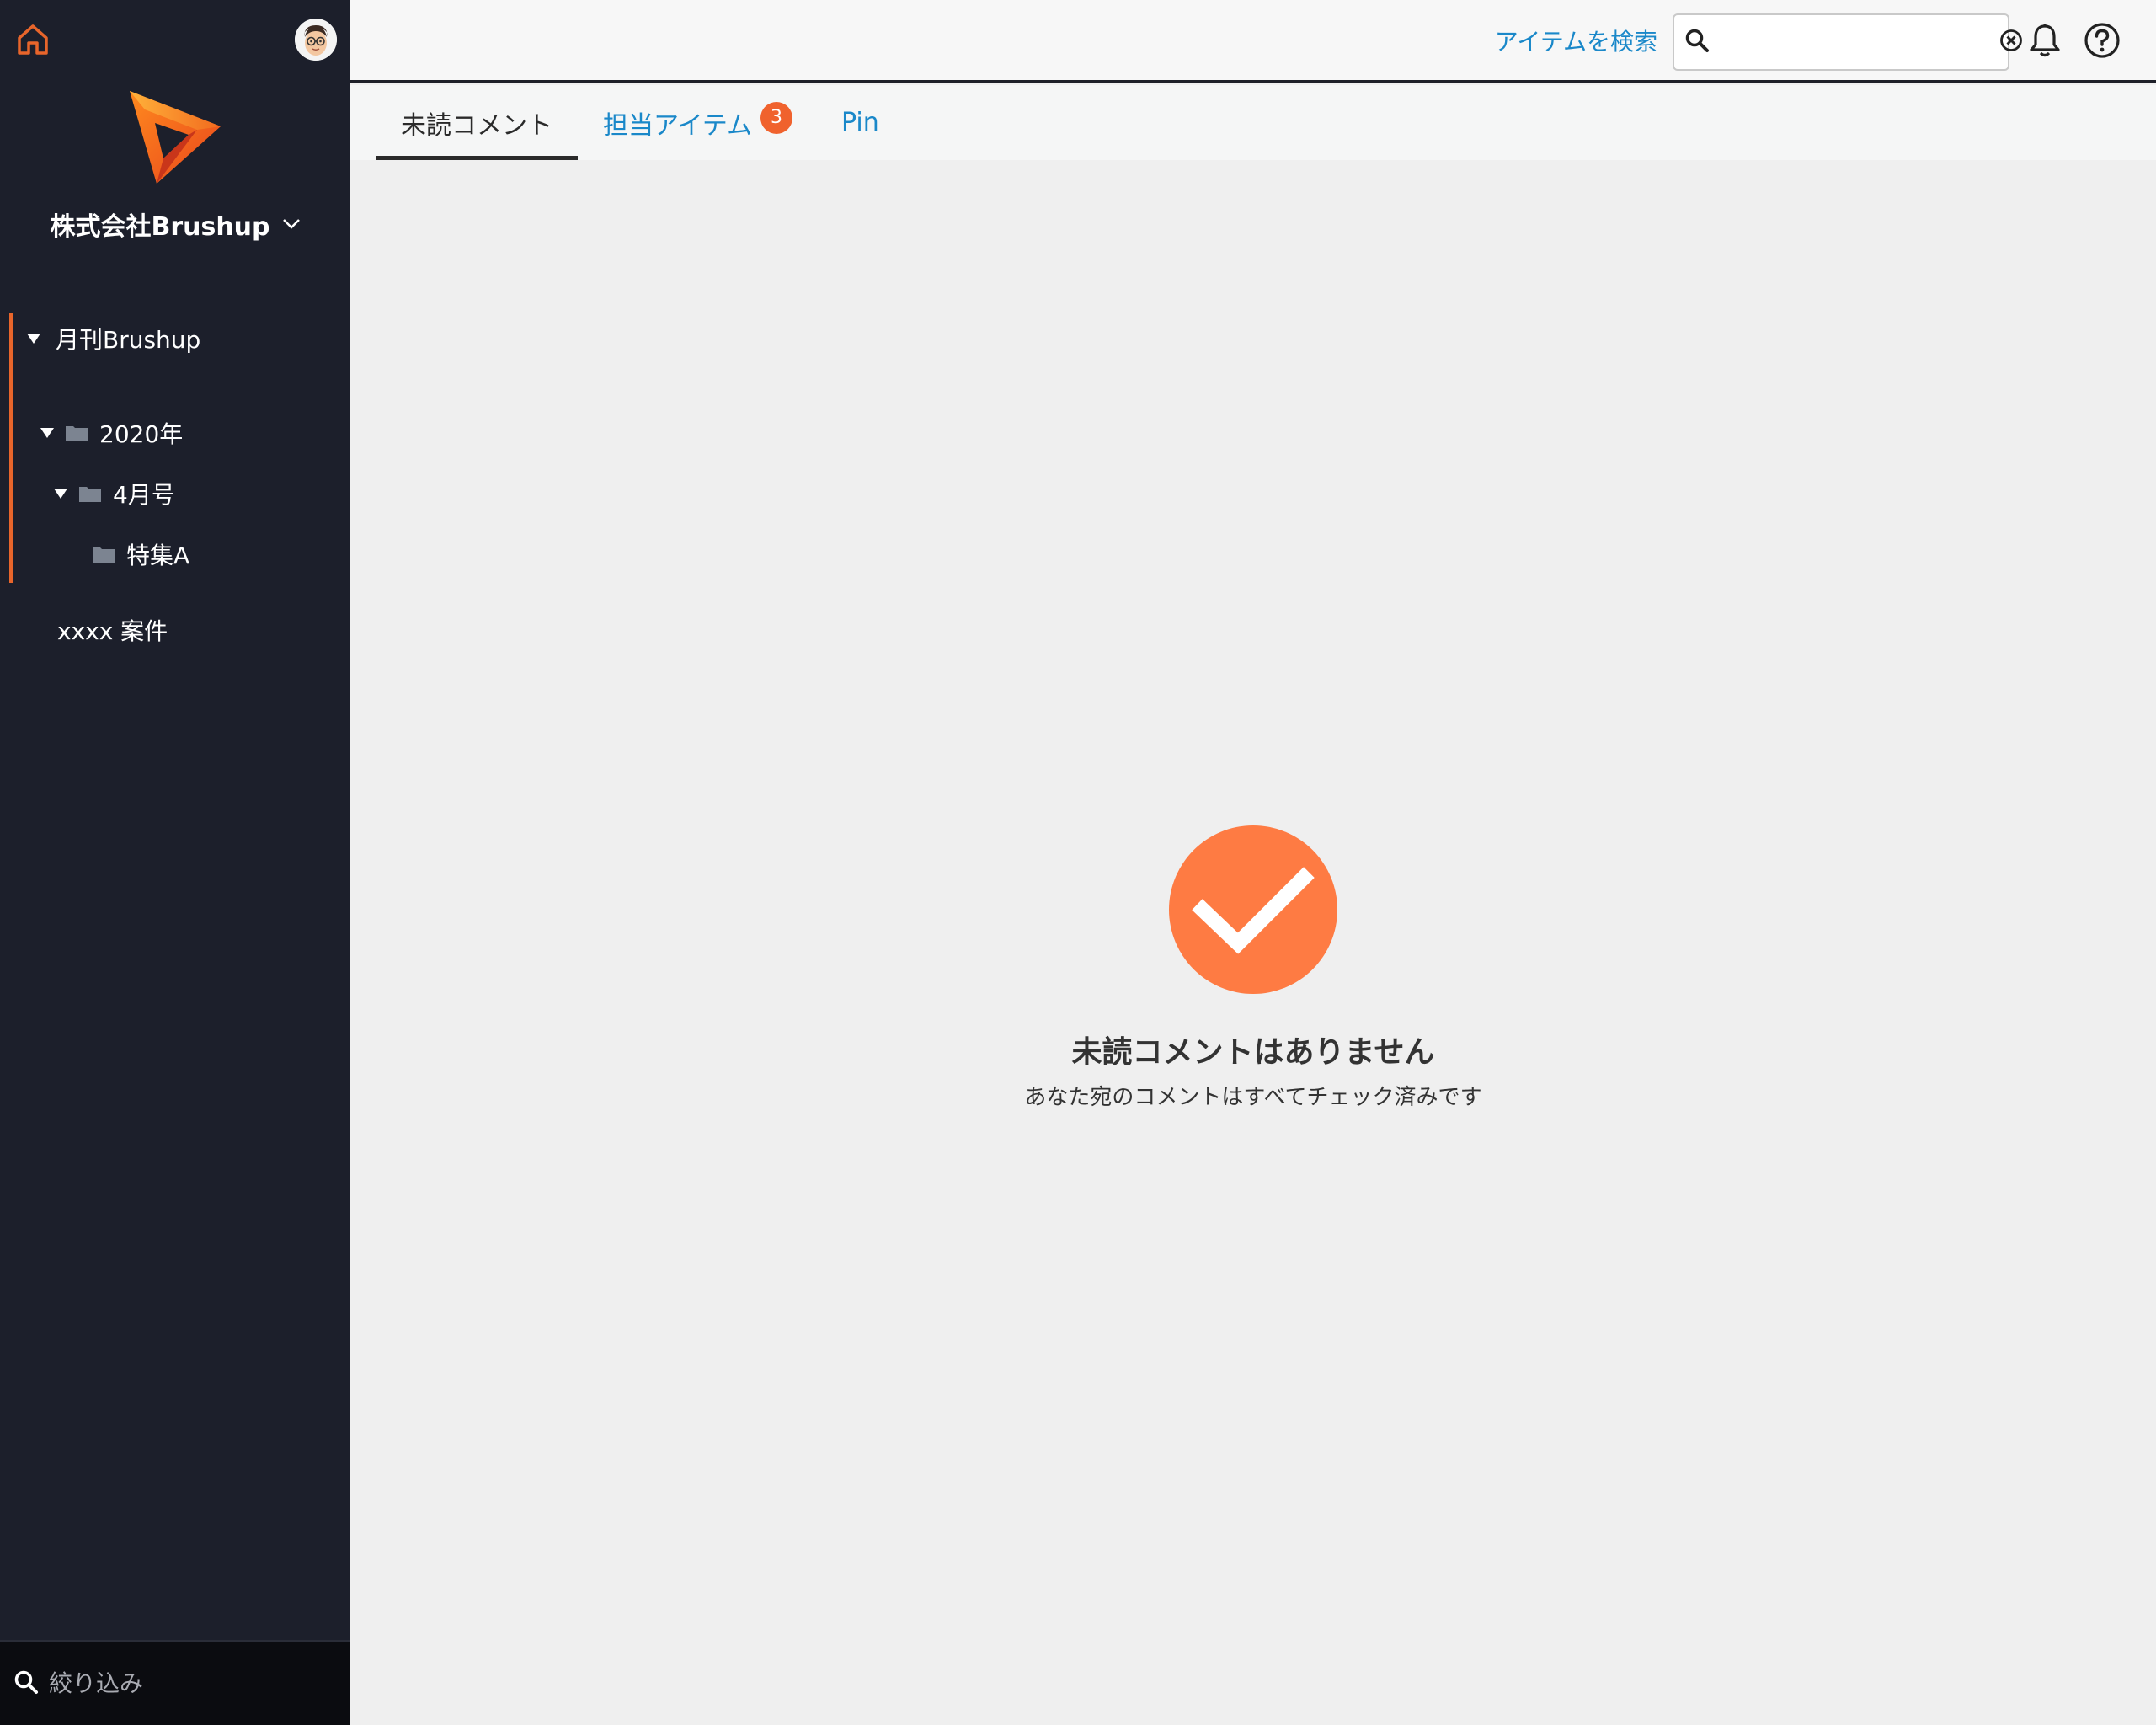 This screenshot has width=2156, height=1725. I want to click on organization-selector: 株式会社Brushup, so click(175, 224).